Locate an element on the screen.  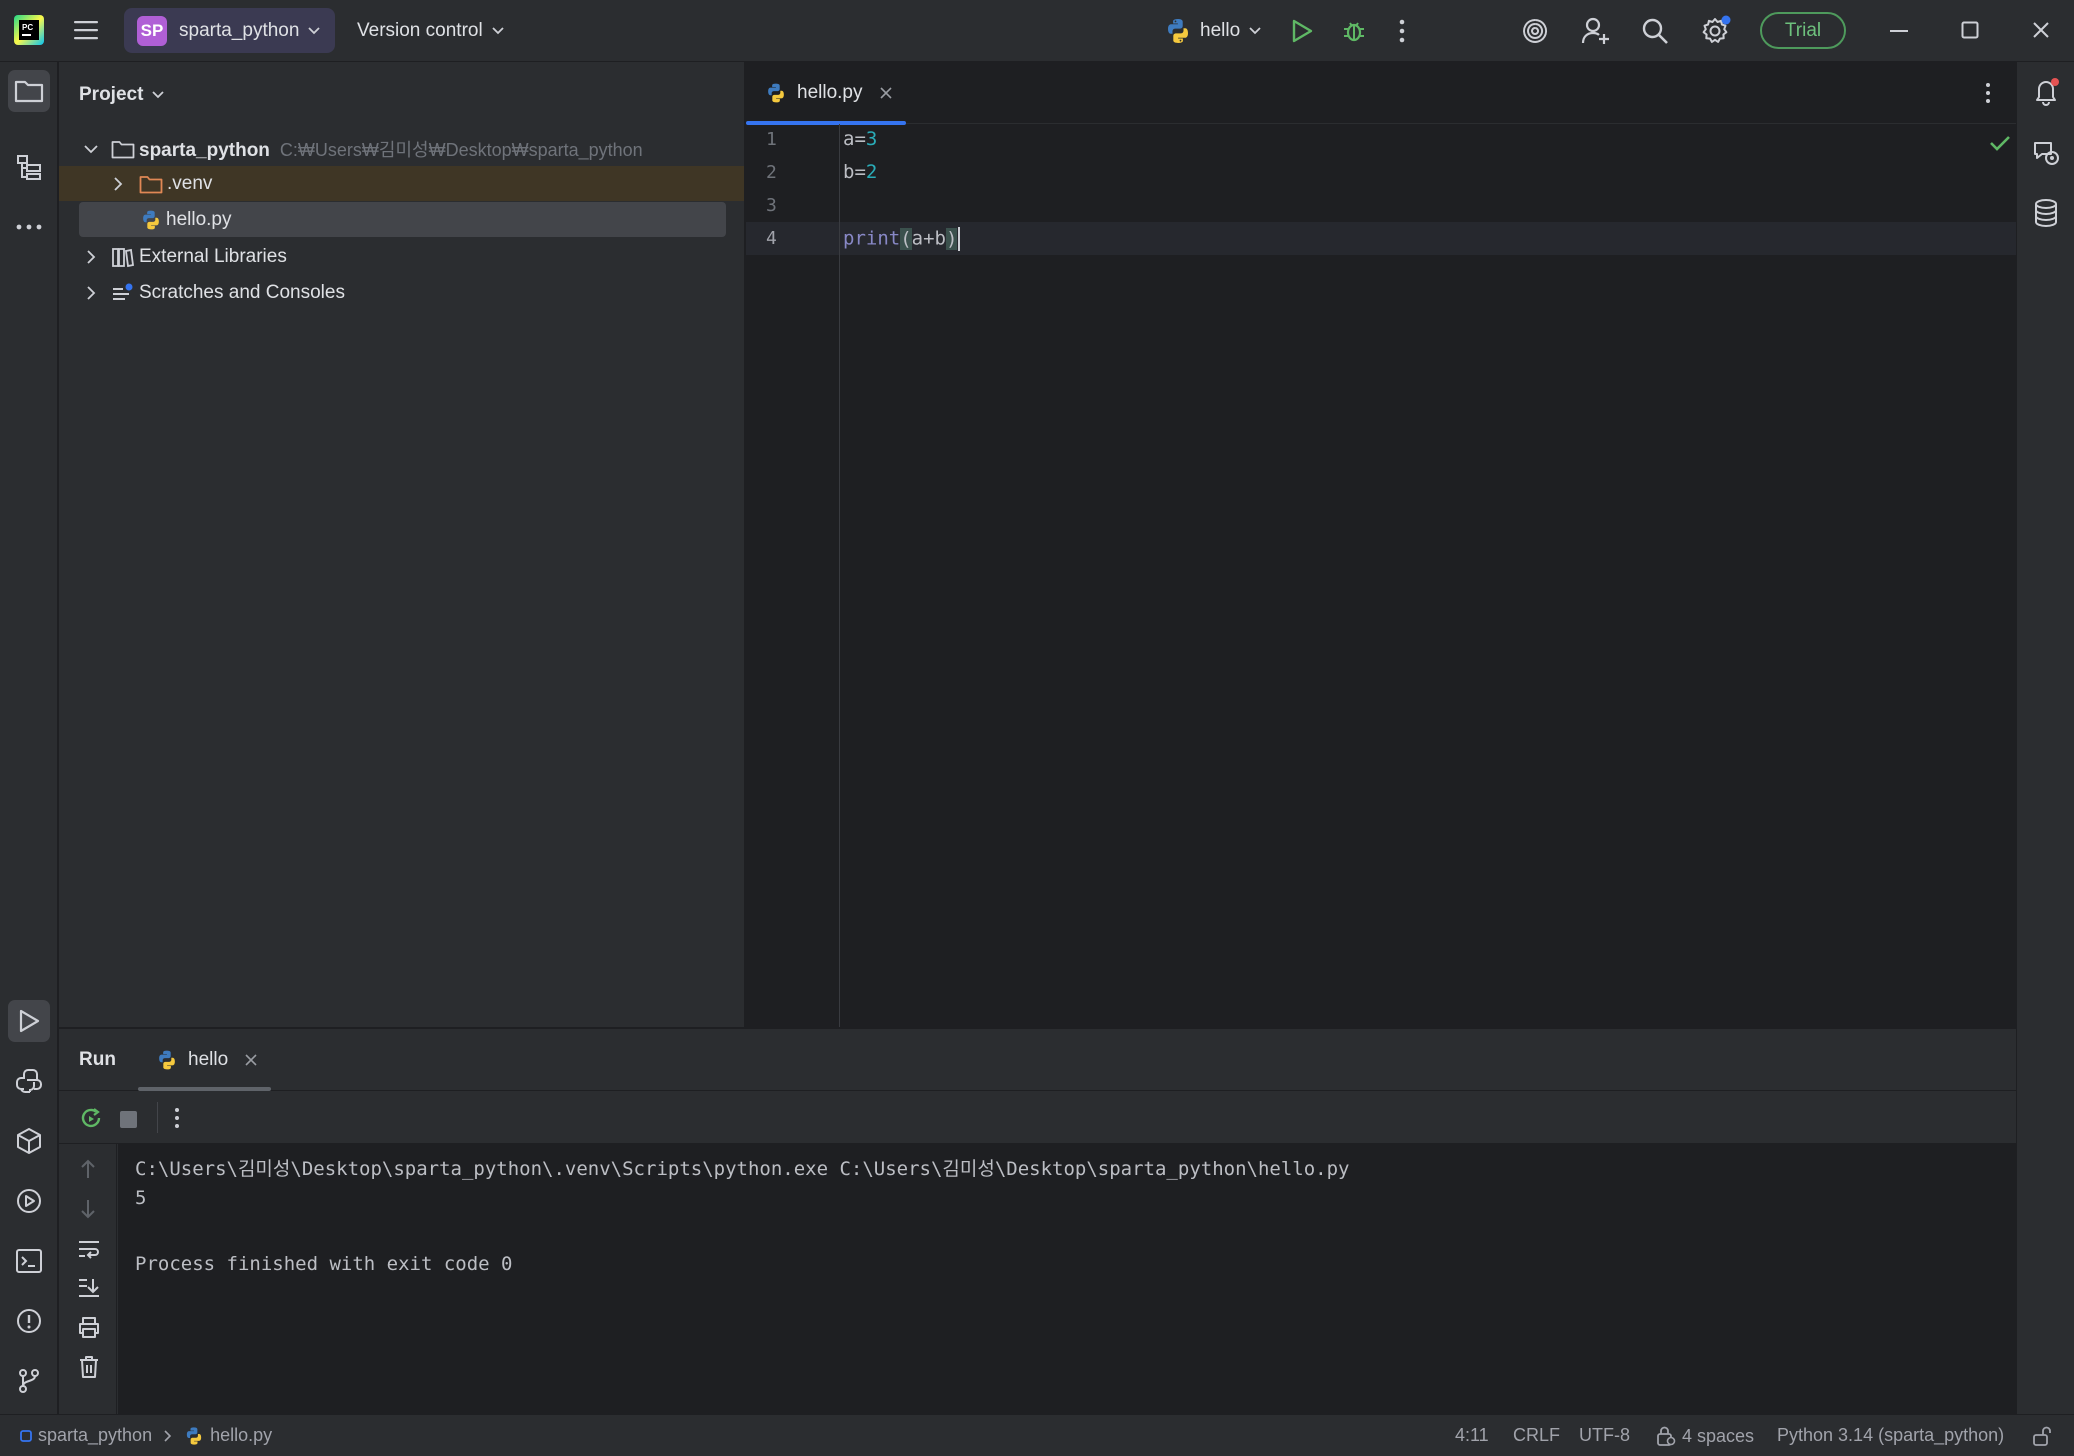
bell-icon is located at coordinates (2047, 92).